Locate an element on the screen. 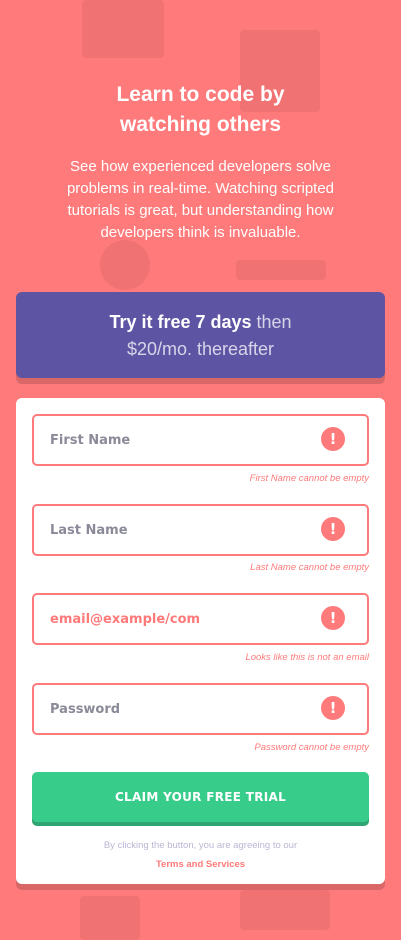 The image size is (401, 940). first-name-field: ! is located at coordinates (200, 440).